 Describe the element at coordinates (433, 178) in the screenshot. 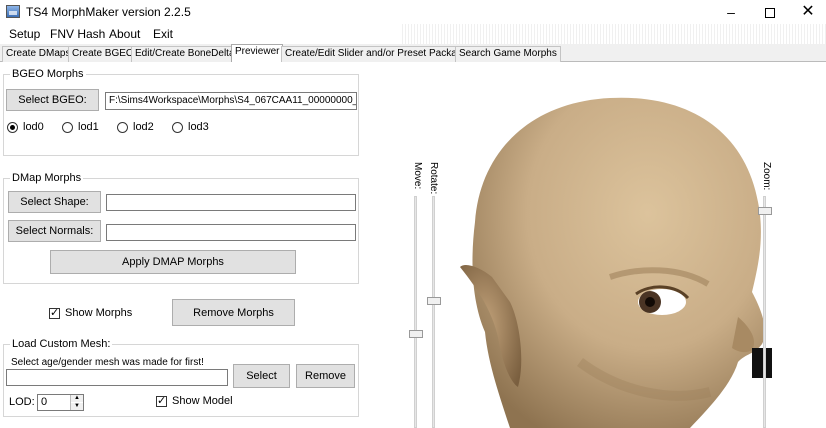

I see `rotate-label: Rotate:` at that location.